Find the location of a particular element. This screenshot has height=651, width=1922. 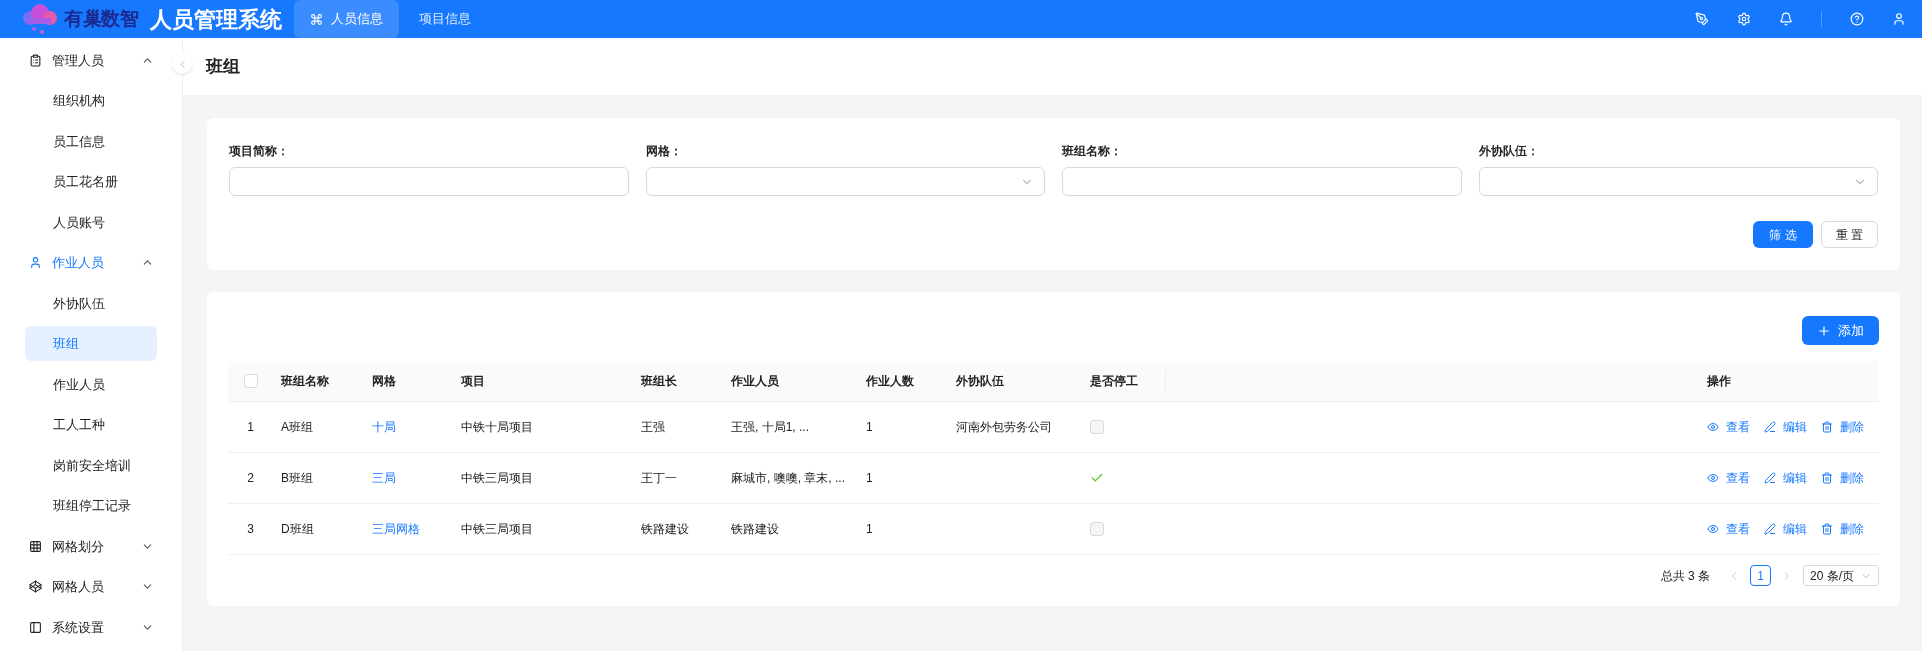

table-cell-text: B班组 is located at coordinates (297, 478).